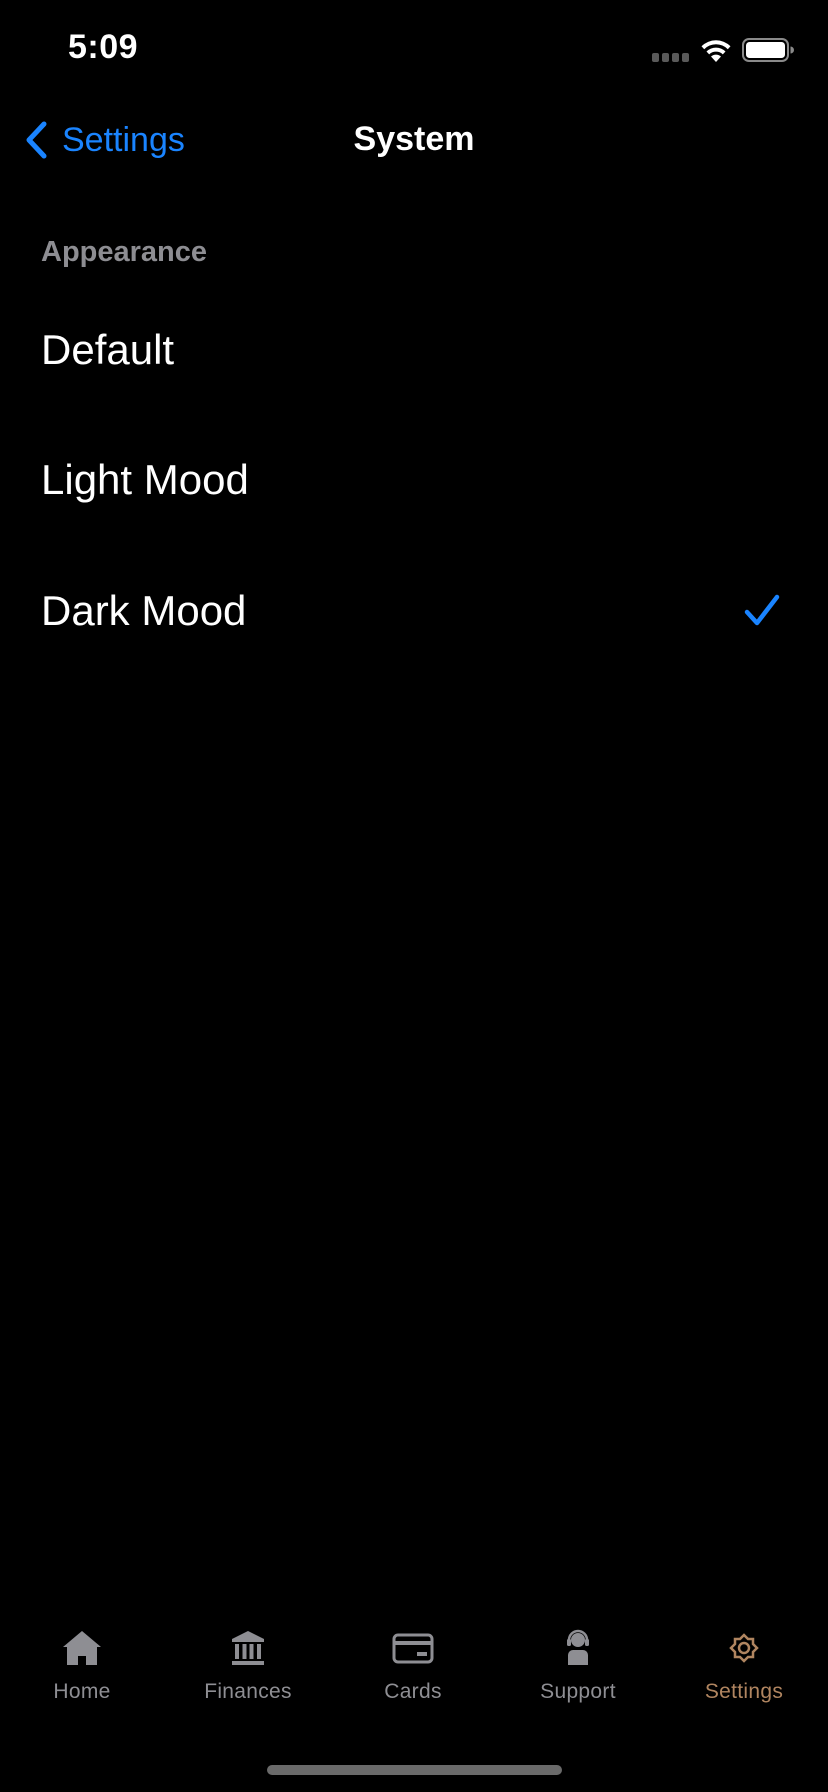 Image resolution: width=828 pixels, height=1792 pixels. What do you see at coordinates (744, 1691) in the screenshot?
I see `tab-label: Settings` at bounding box center [744, 1691].